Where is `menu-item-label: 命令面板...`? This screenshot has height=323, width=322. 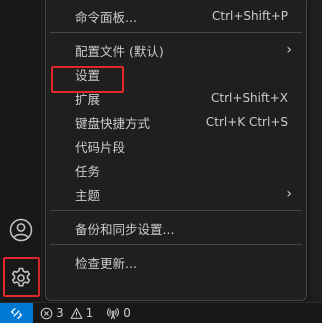
menu-item-label: 命令面板... is located at coordinates (106, 17).